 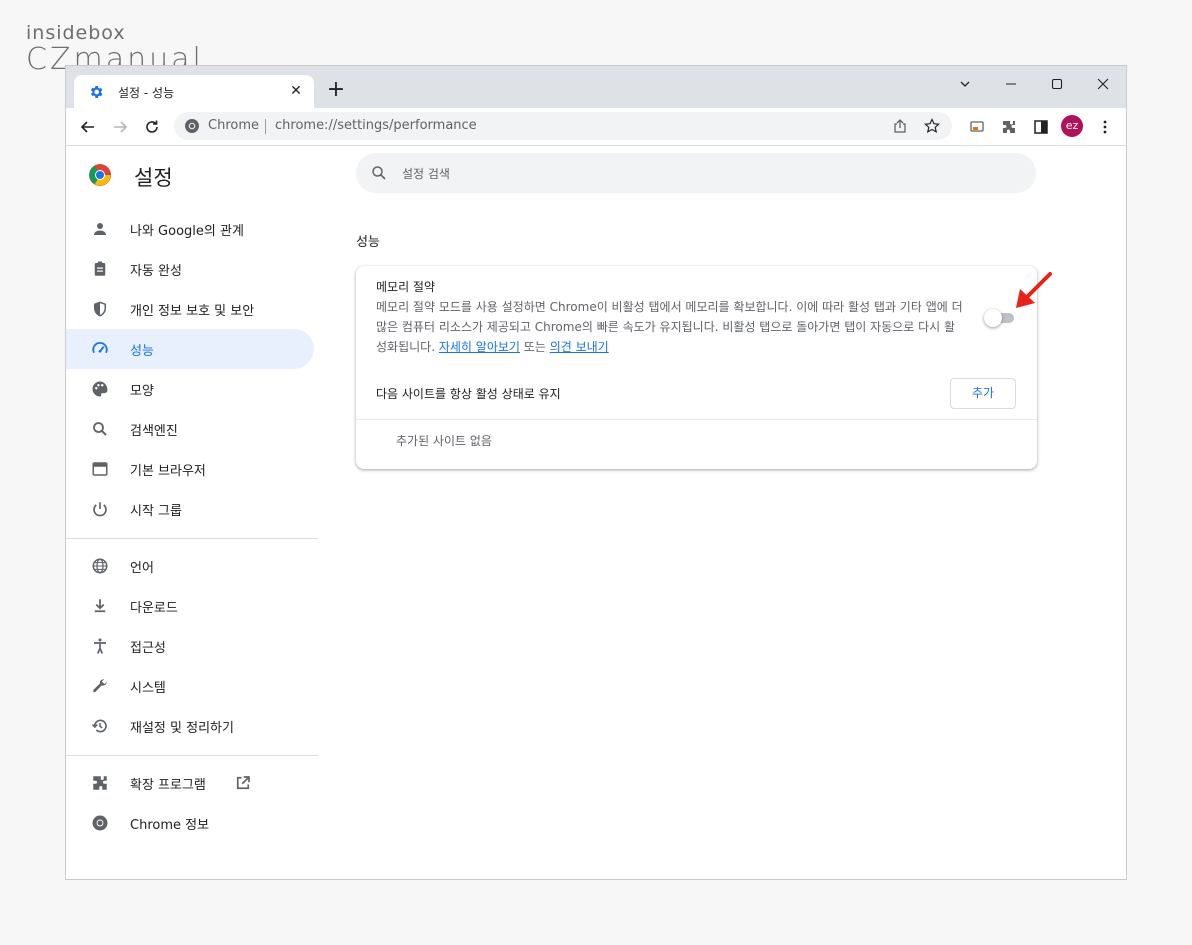 What do you see at coordinates (146, 93) in the screenshot?
I see `tab-title: 설정 - 성능` at bounding box center [146, 93].